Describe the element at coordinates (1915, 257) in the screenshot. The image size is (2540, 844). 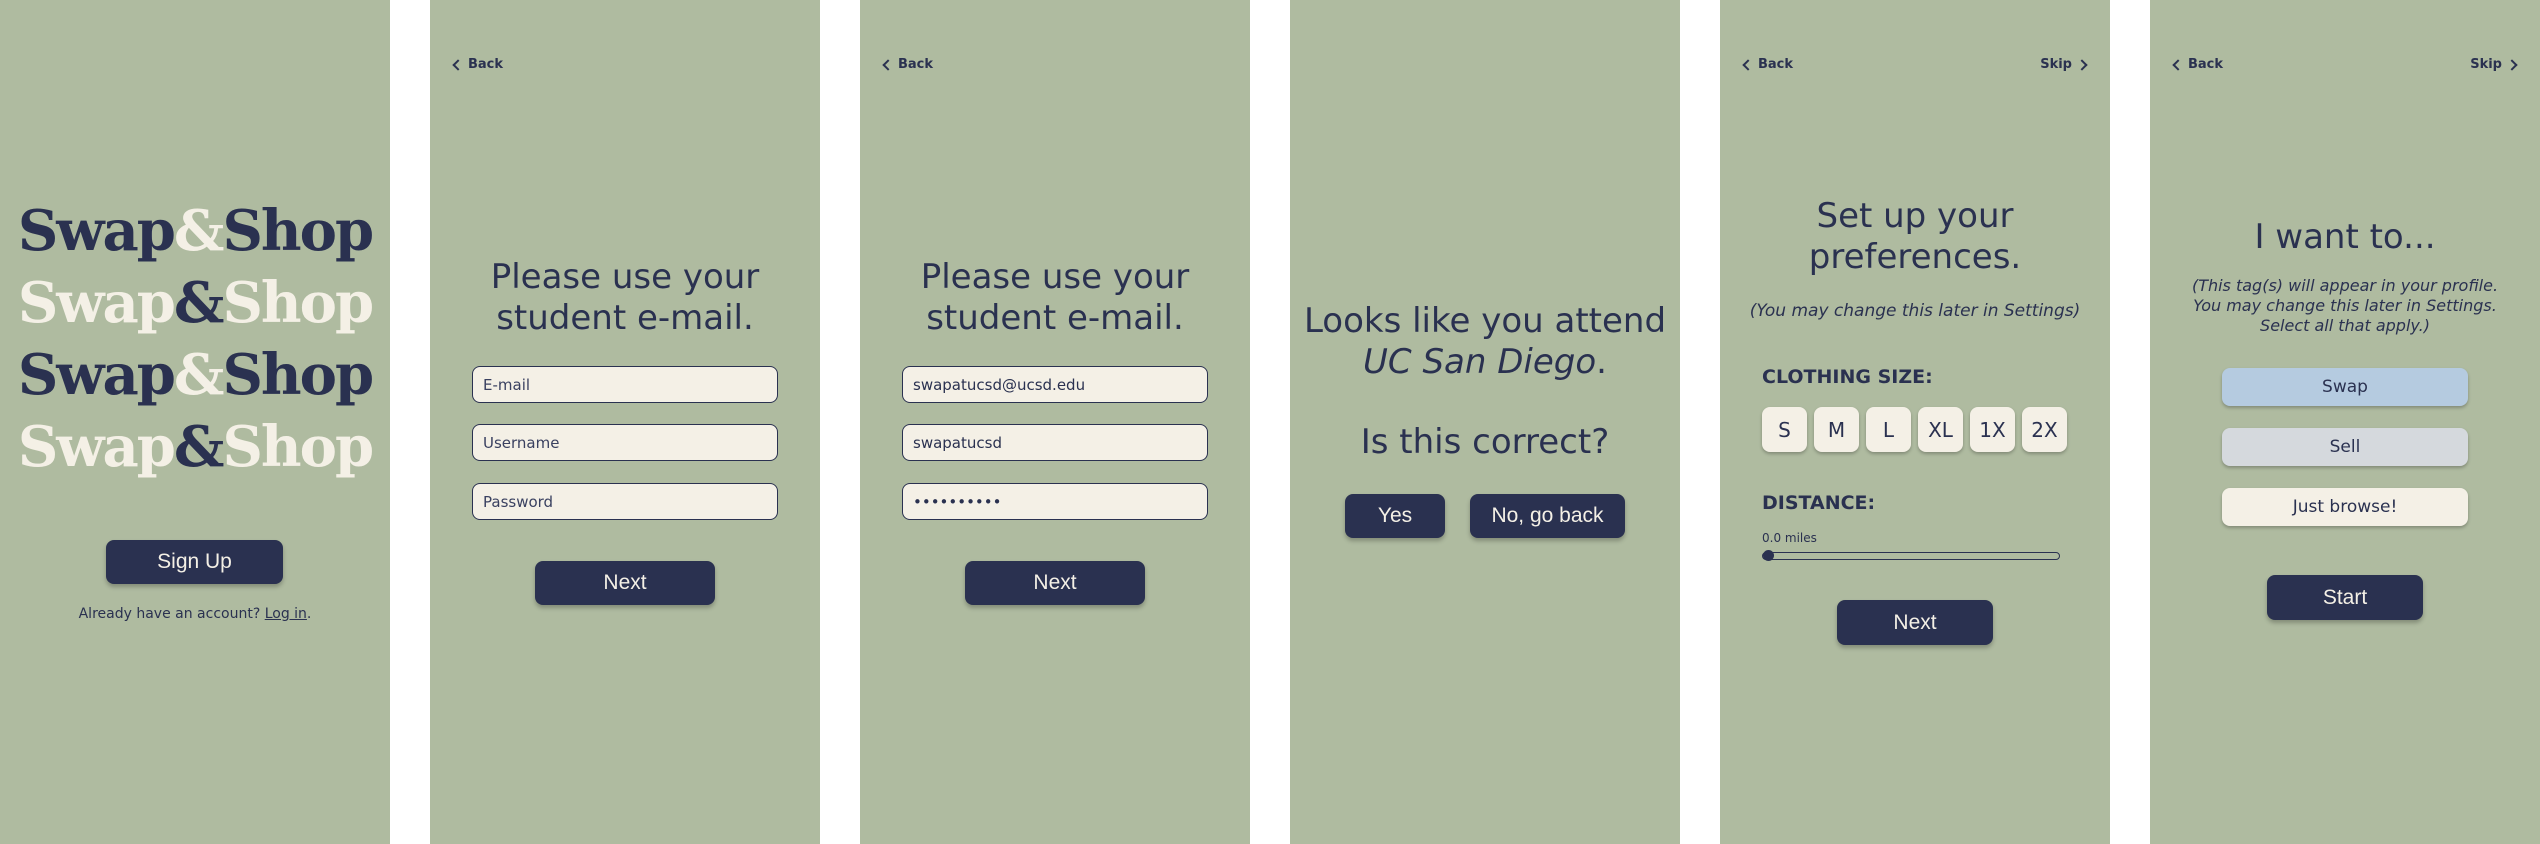
I see `title-line-2: preferences.` at that location.